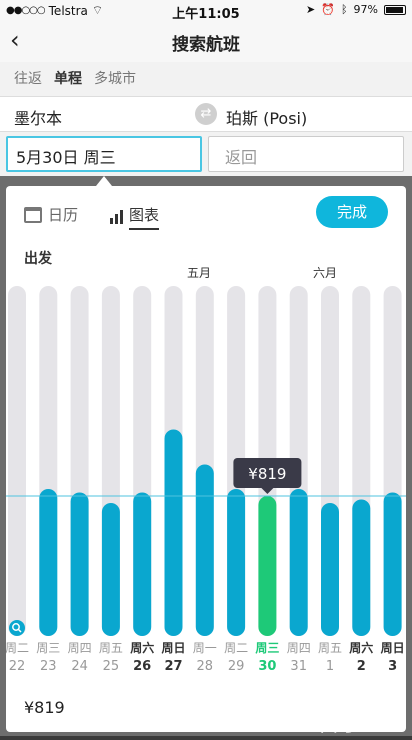 The image size is (412, 740). I want to click on selected-price: ¥819, so click(44, 707).